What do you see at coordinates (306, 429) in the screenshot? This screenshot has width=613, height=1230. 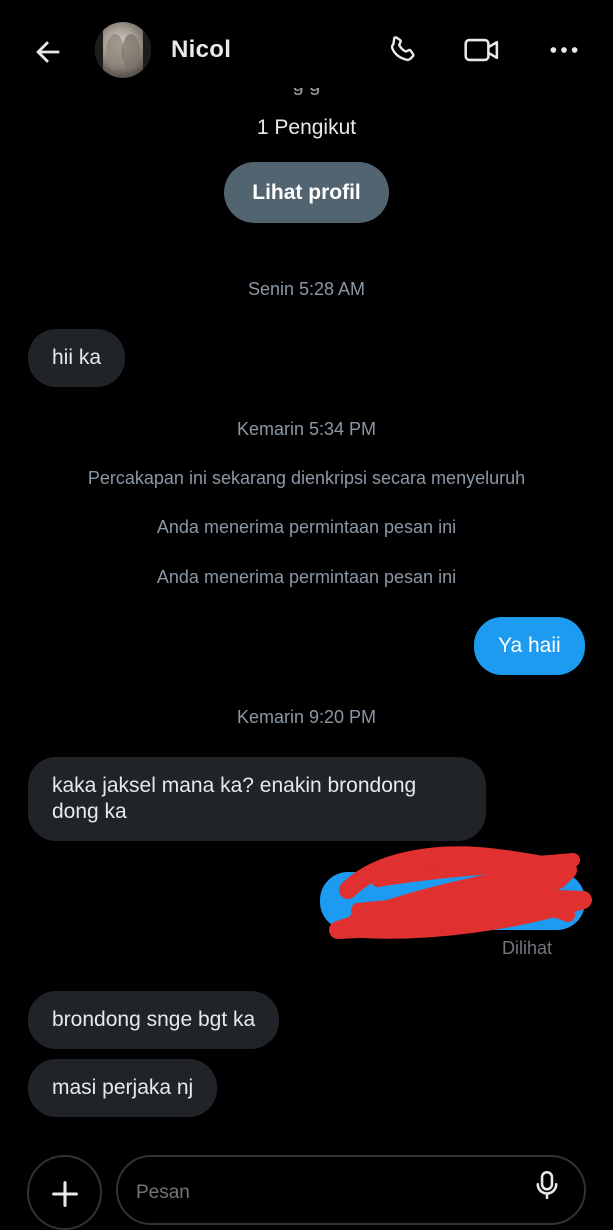 I see `timestamp: Kemarin 5:34 PM` at bounding box center [306, 429].